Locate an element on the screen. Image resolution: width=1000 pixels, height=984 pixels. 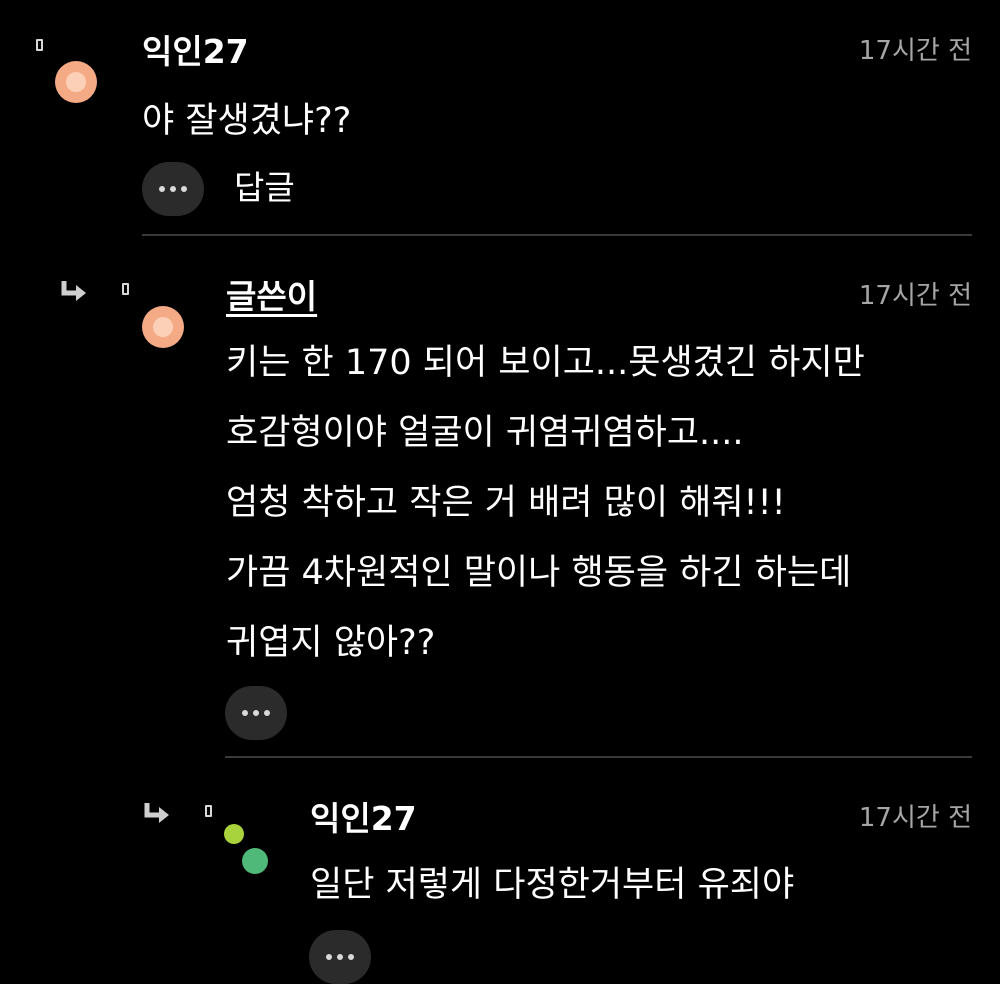
reply-button: 답글 is located at coordinates (264, 188).